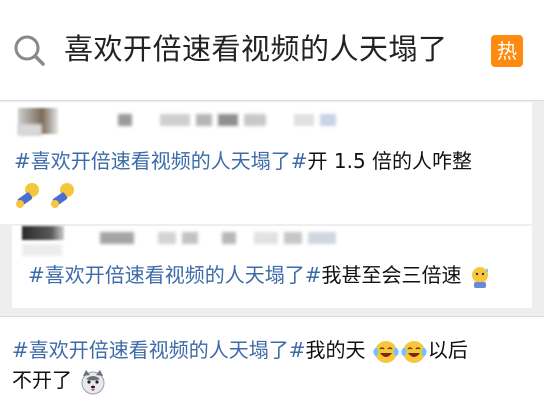 Image resolution: width=544 pixels, height=410 pixels. I want to click on search-icon, so click(29, 50).